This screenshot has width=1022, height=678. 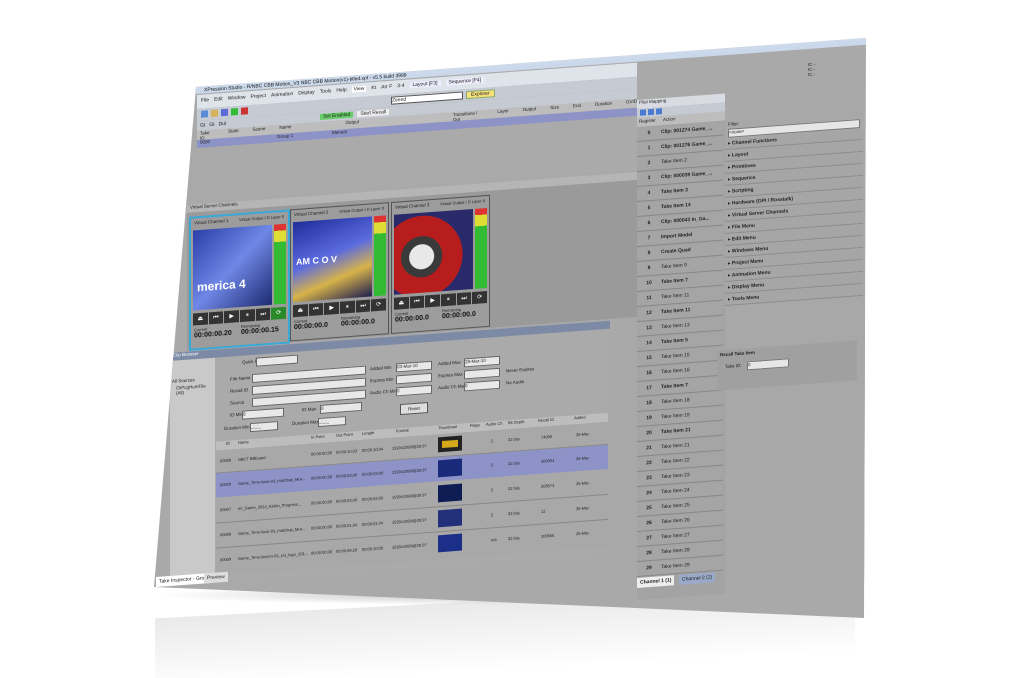 What do you see at coordinates (306, 92) in the screenshot?
I see `menu-display: Display` at bounding box center [306, 92].